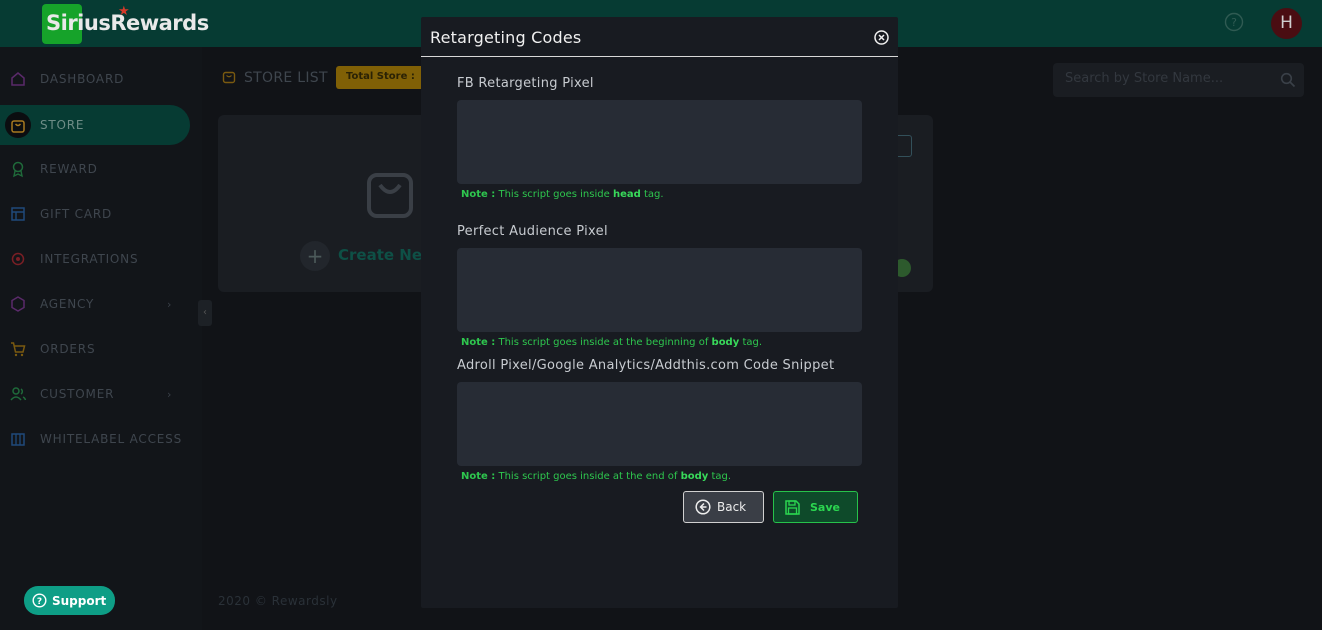  What do you see at coordinates (69, 169) in the screenshot?
I see `sidebar-item-label: REWARD` at bounding box center [69, 169].